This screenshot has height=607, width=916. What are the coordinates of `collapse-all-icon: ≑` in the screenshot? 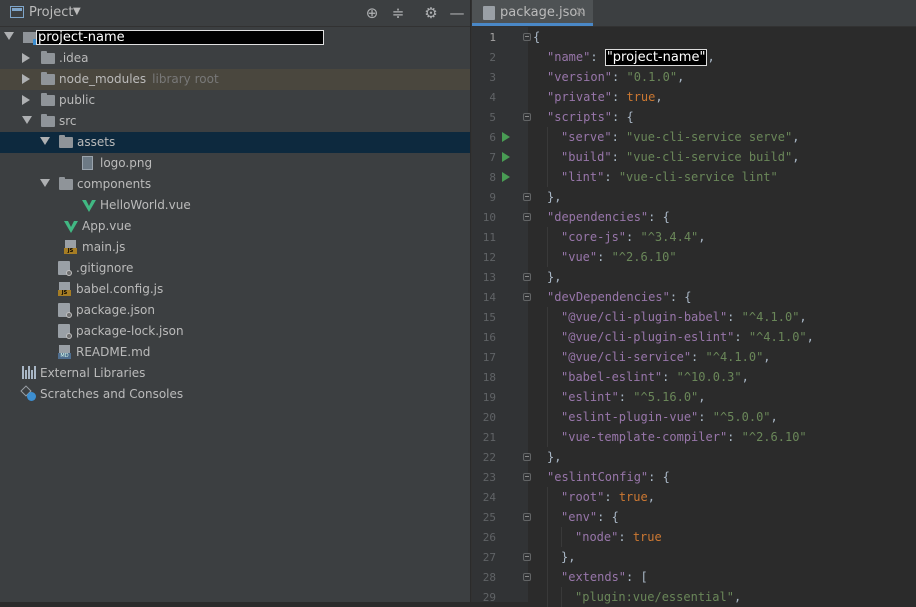 It's located at (398, 13).